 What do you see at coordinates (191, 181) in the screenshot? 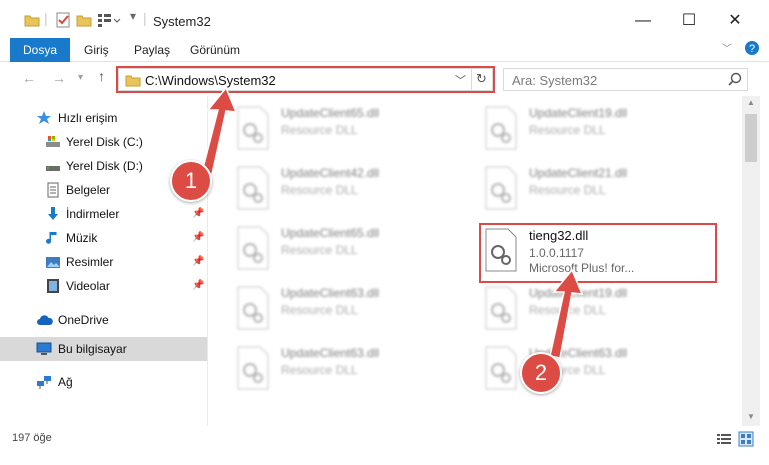
I see `step-badge-1: 1` at bounding box center [191, 181].